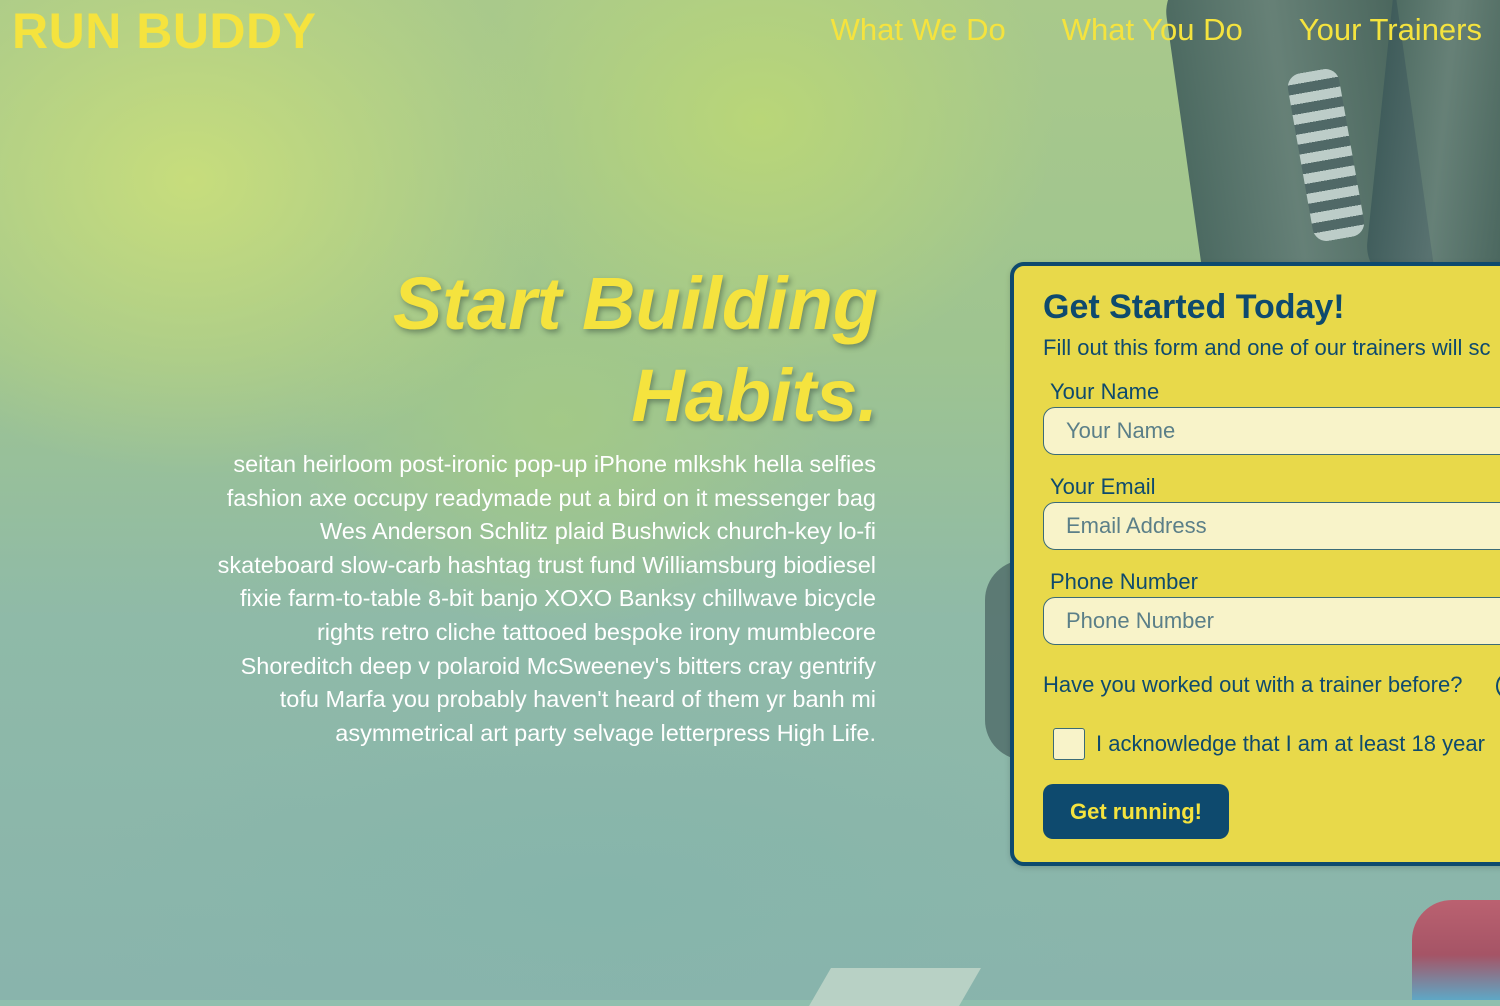  I want to click on main-nav: What We Do What You Do Your Trainers, so click(1156, 30).